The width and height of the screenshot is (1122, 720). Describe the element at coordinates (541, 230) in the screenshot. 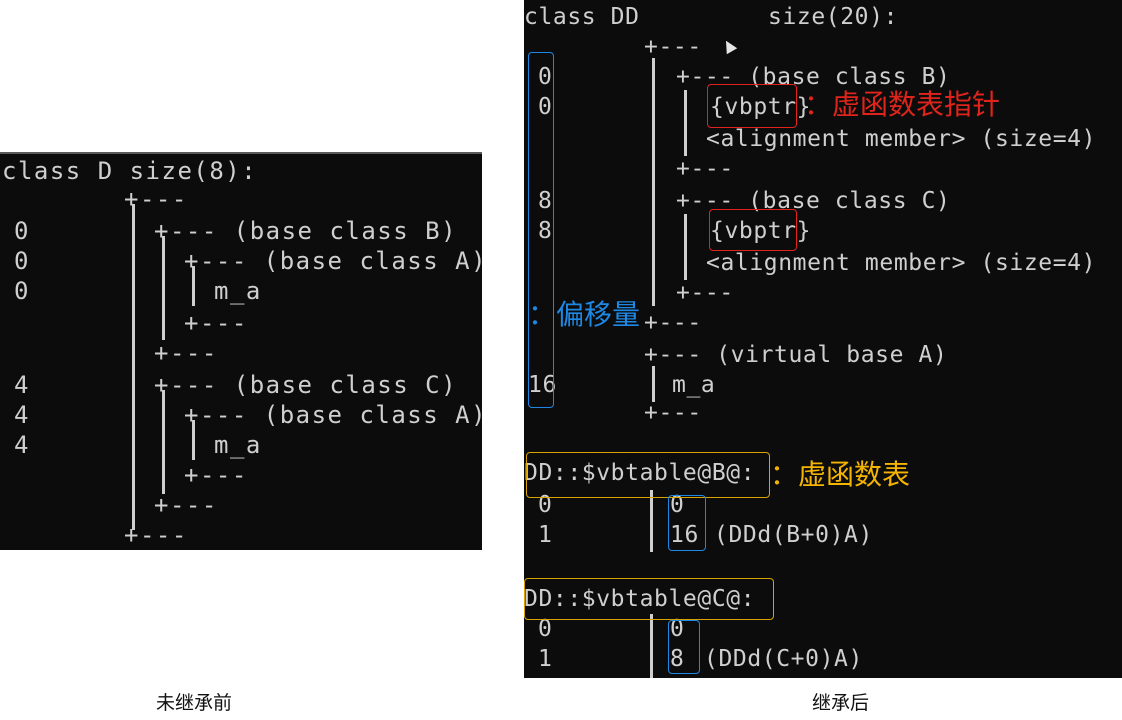

I see `offset-highlight-box` at that location.